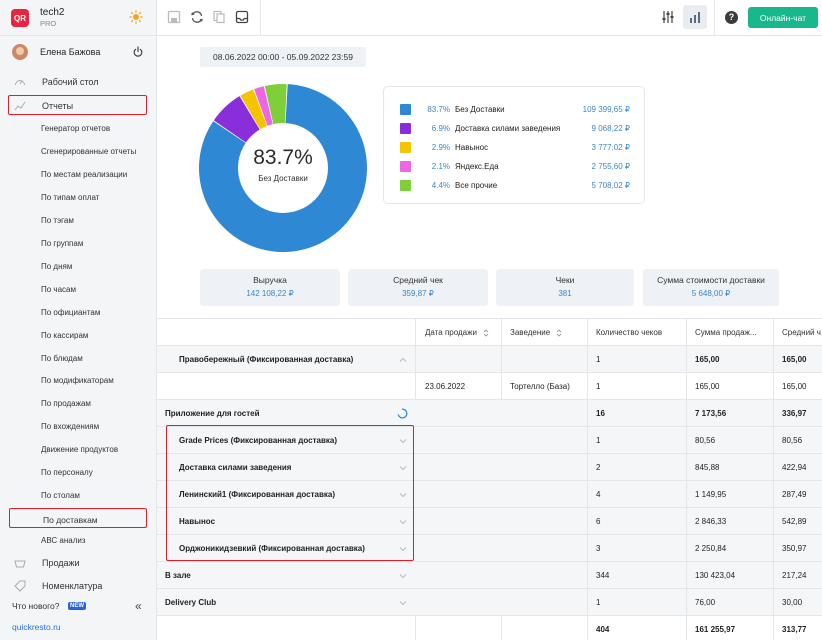 This screenshot has height=640, width=822. Describe the element at coordinates (75, 128) in the screenshot. I see `sidebar-item-report-generator: Генератор отчетов` at that location.